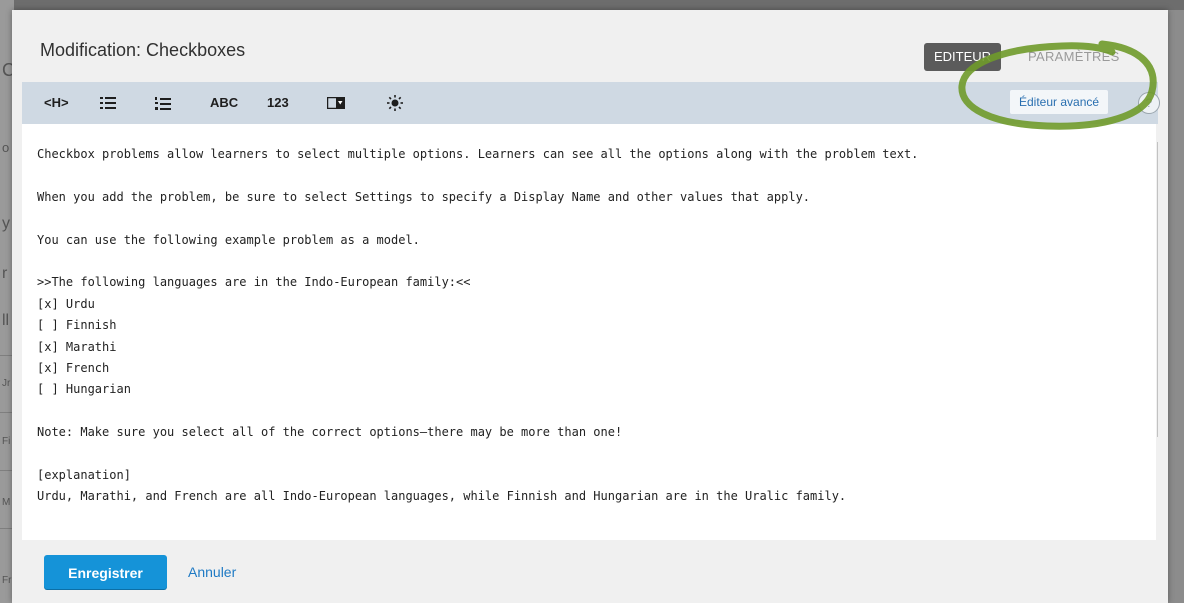  Describe the element at coordinates (592, 5) in the screenshot. I see `background-topbar` at that location.